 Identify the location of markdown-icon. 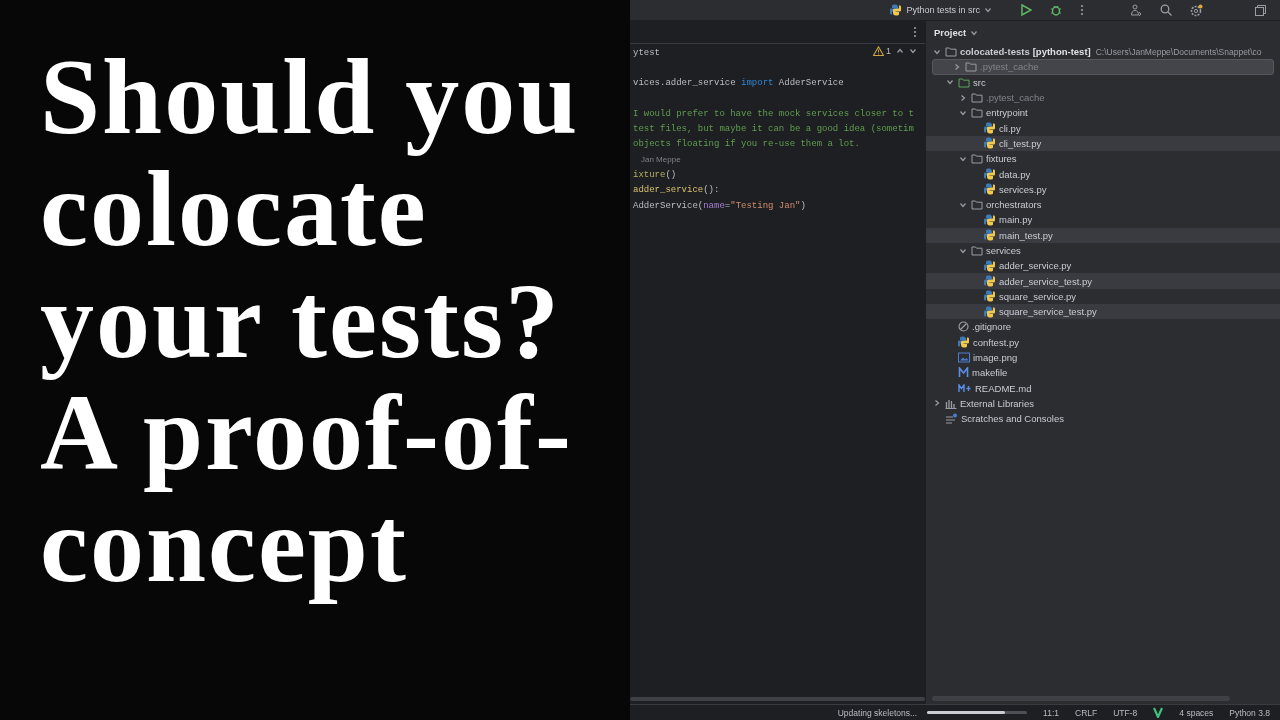
(965, 388).